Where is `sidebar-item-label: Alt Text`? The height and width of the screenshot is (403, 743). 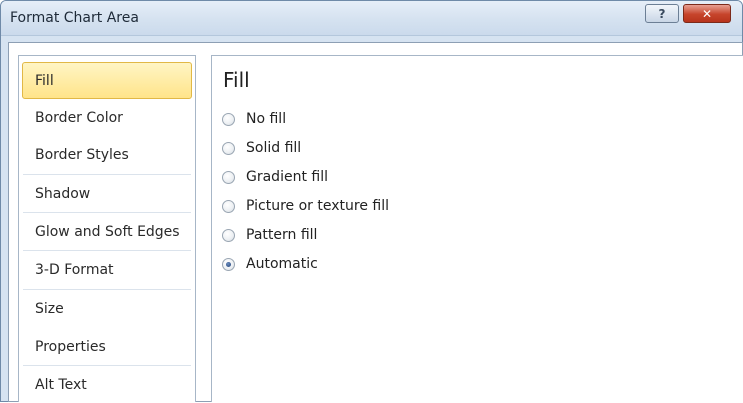 sidebar-item-label: Alt Text is located at coordinates (61, 384).